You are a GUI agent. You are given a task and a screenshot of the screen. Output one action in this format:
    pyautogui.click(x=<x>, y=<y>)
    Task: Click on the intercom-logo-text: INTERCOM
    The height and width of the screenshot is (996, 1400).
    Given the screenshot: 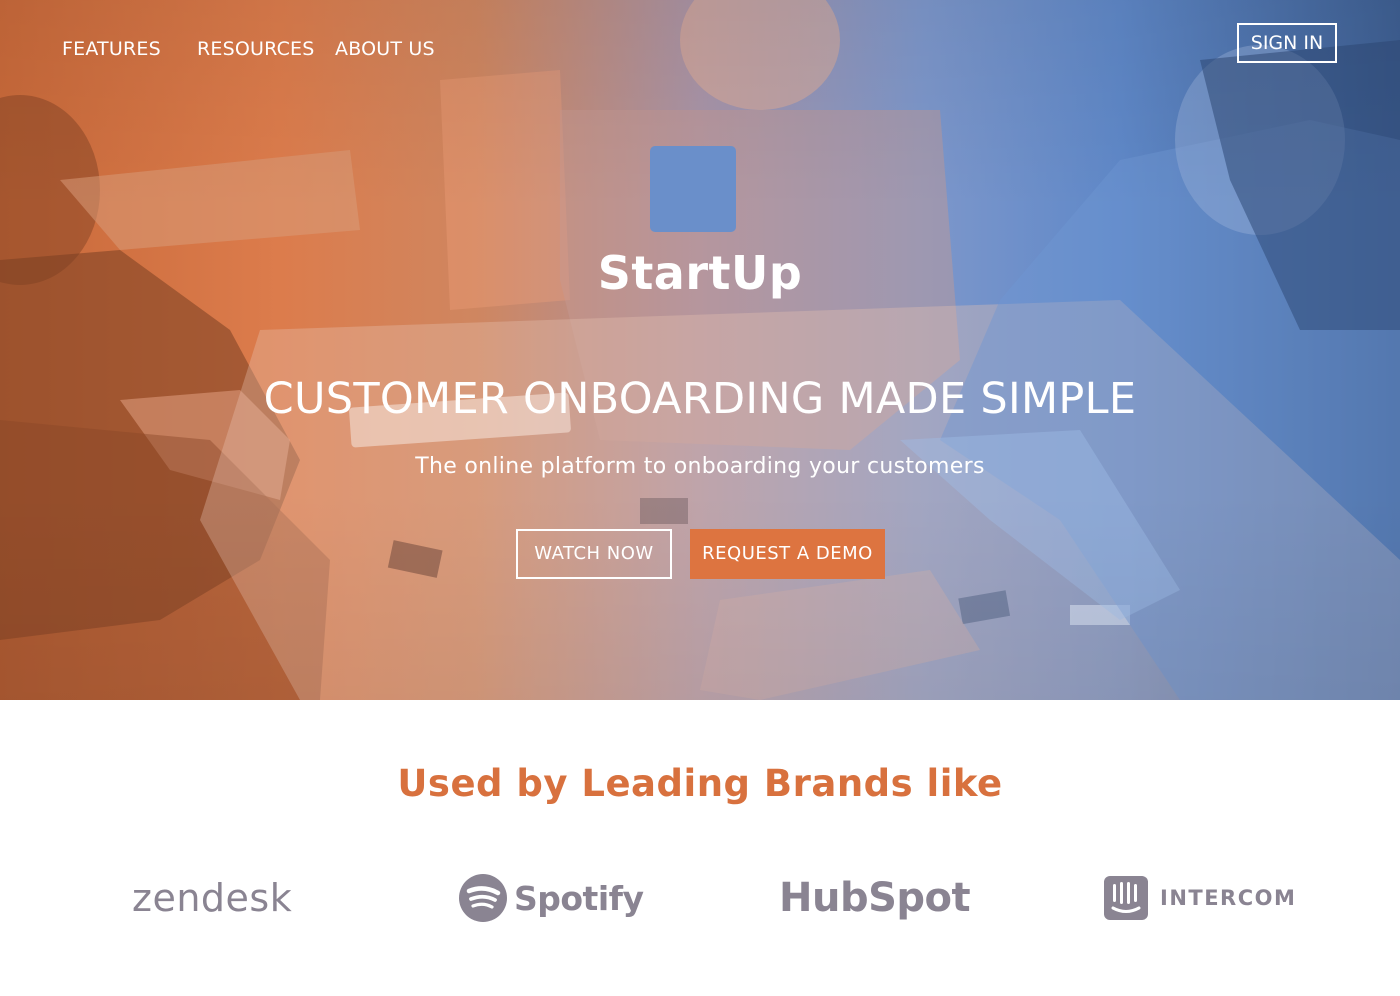 What is the action you would take?
    pyautogui.click(x=1228, y=898)
    